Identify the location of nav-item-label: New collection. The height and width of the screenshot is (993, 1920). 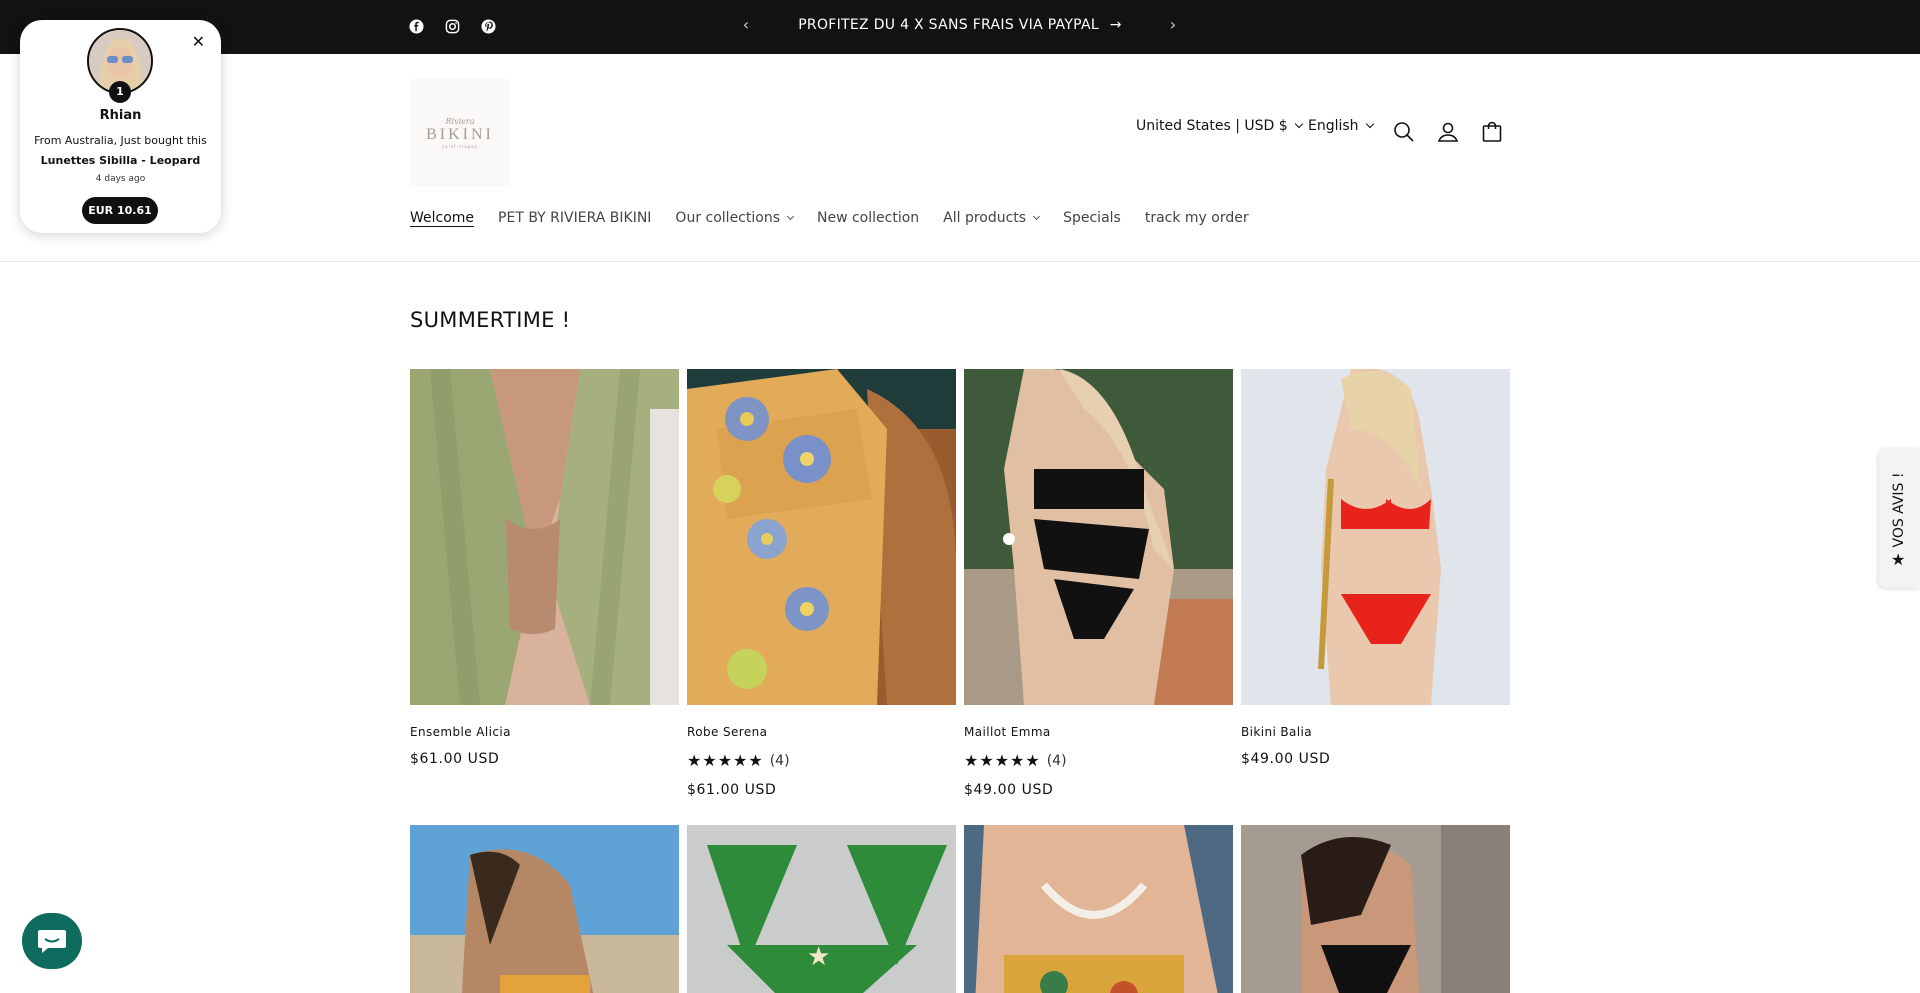
(868, 218).